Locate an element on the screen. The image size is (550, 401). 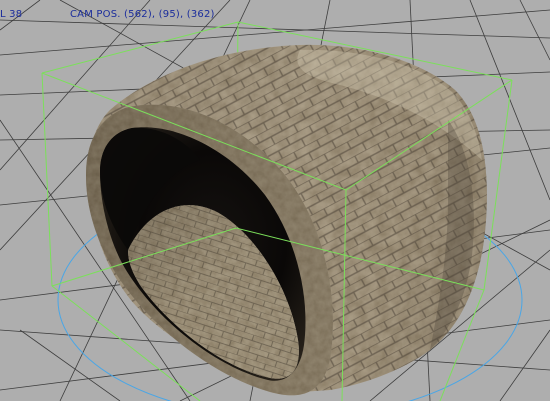
hud-camera-position: CAM POS. (562), (95), (362) is located at coordinates (142, 14).